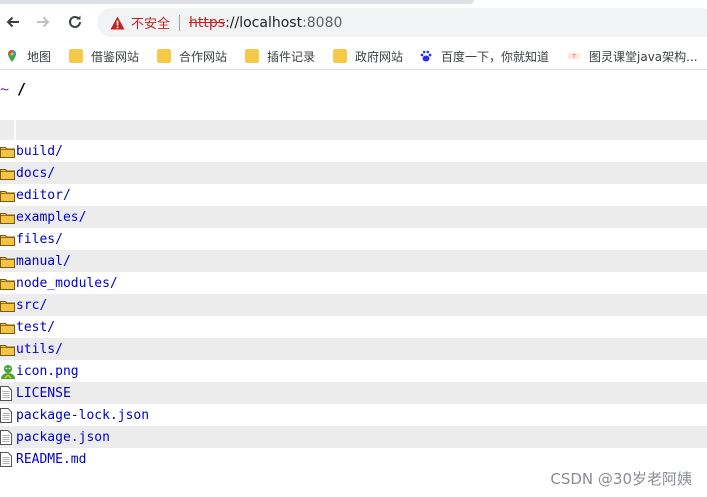  Describe the element at coordinates (39, 151) in the screenshot. I see `file-link: build/` at that location.